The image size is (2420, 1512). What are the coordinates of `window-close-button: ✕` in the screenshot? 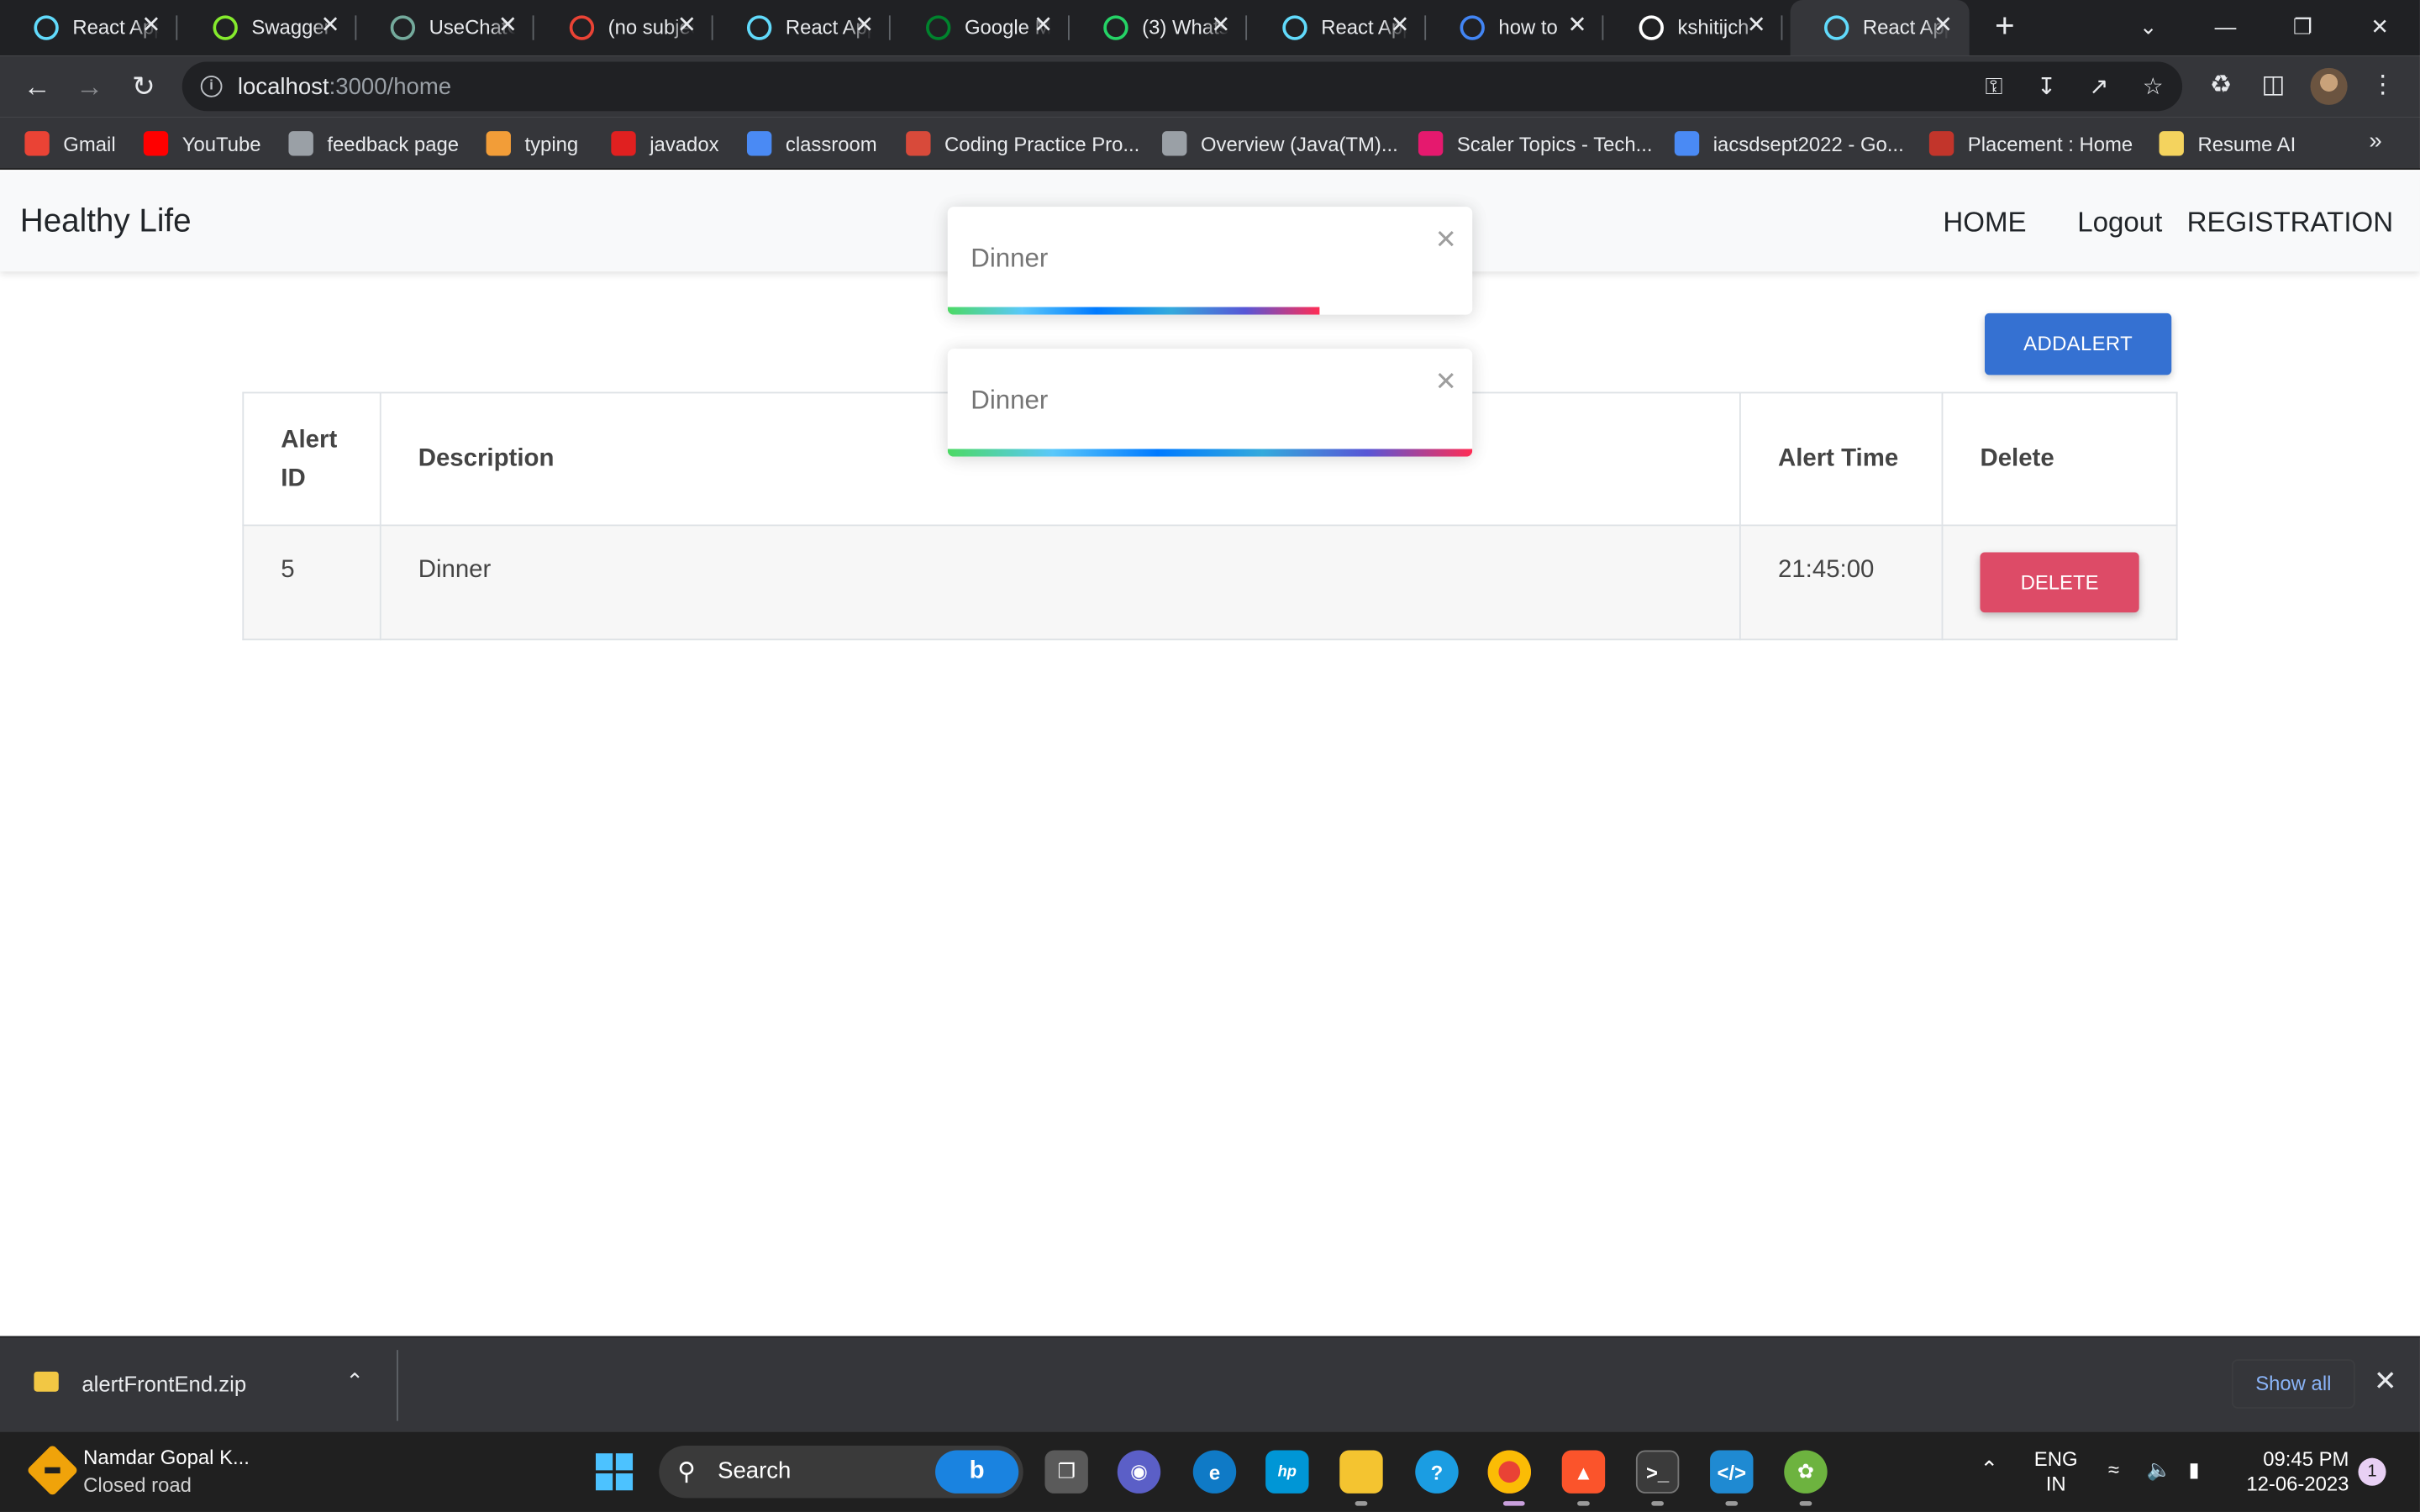 It's located at (2380, 26).